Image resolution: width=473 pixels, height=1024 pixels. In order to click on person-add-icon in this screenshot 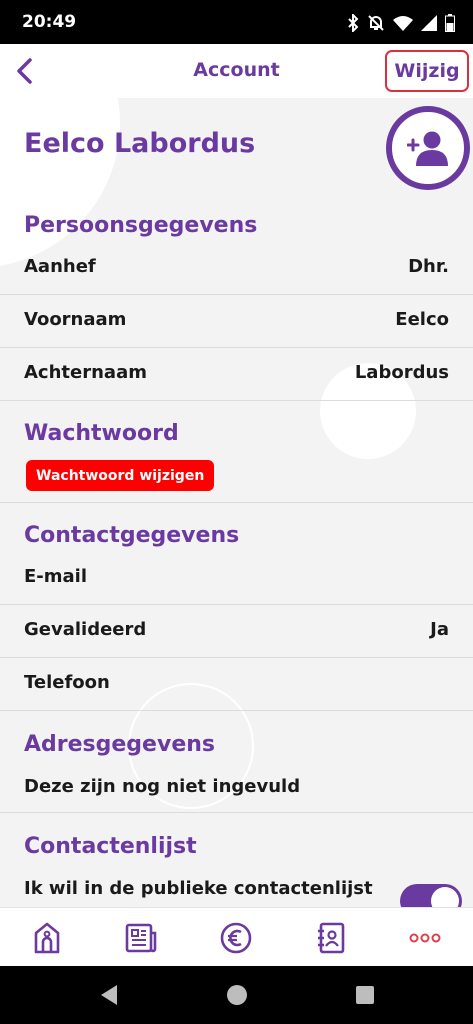, I will do `click(427, 148)`.